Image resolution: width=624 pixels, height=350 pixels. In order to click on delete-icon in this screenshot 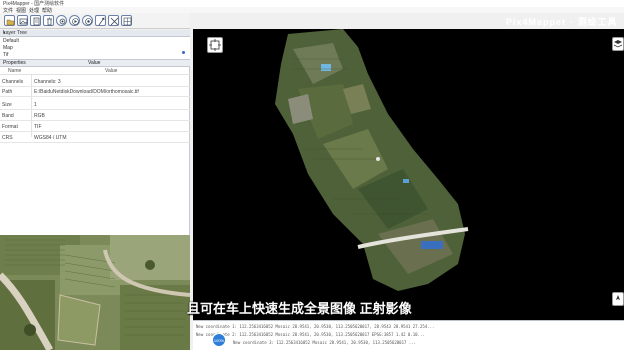, I will do `click(49, 21)`.